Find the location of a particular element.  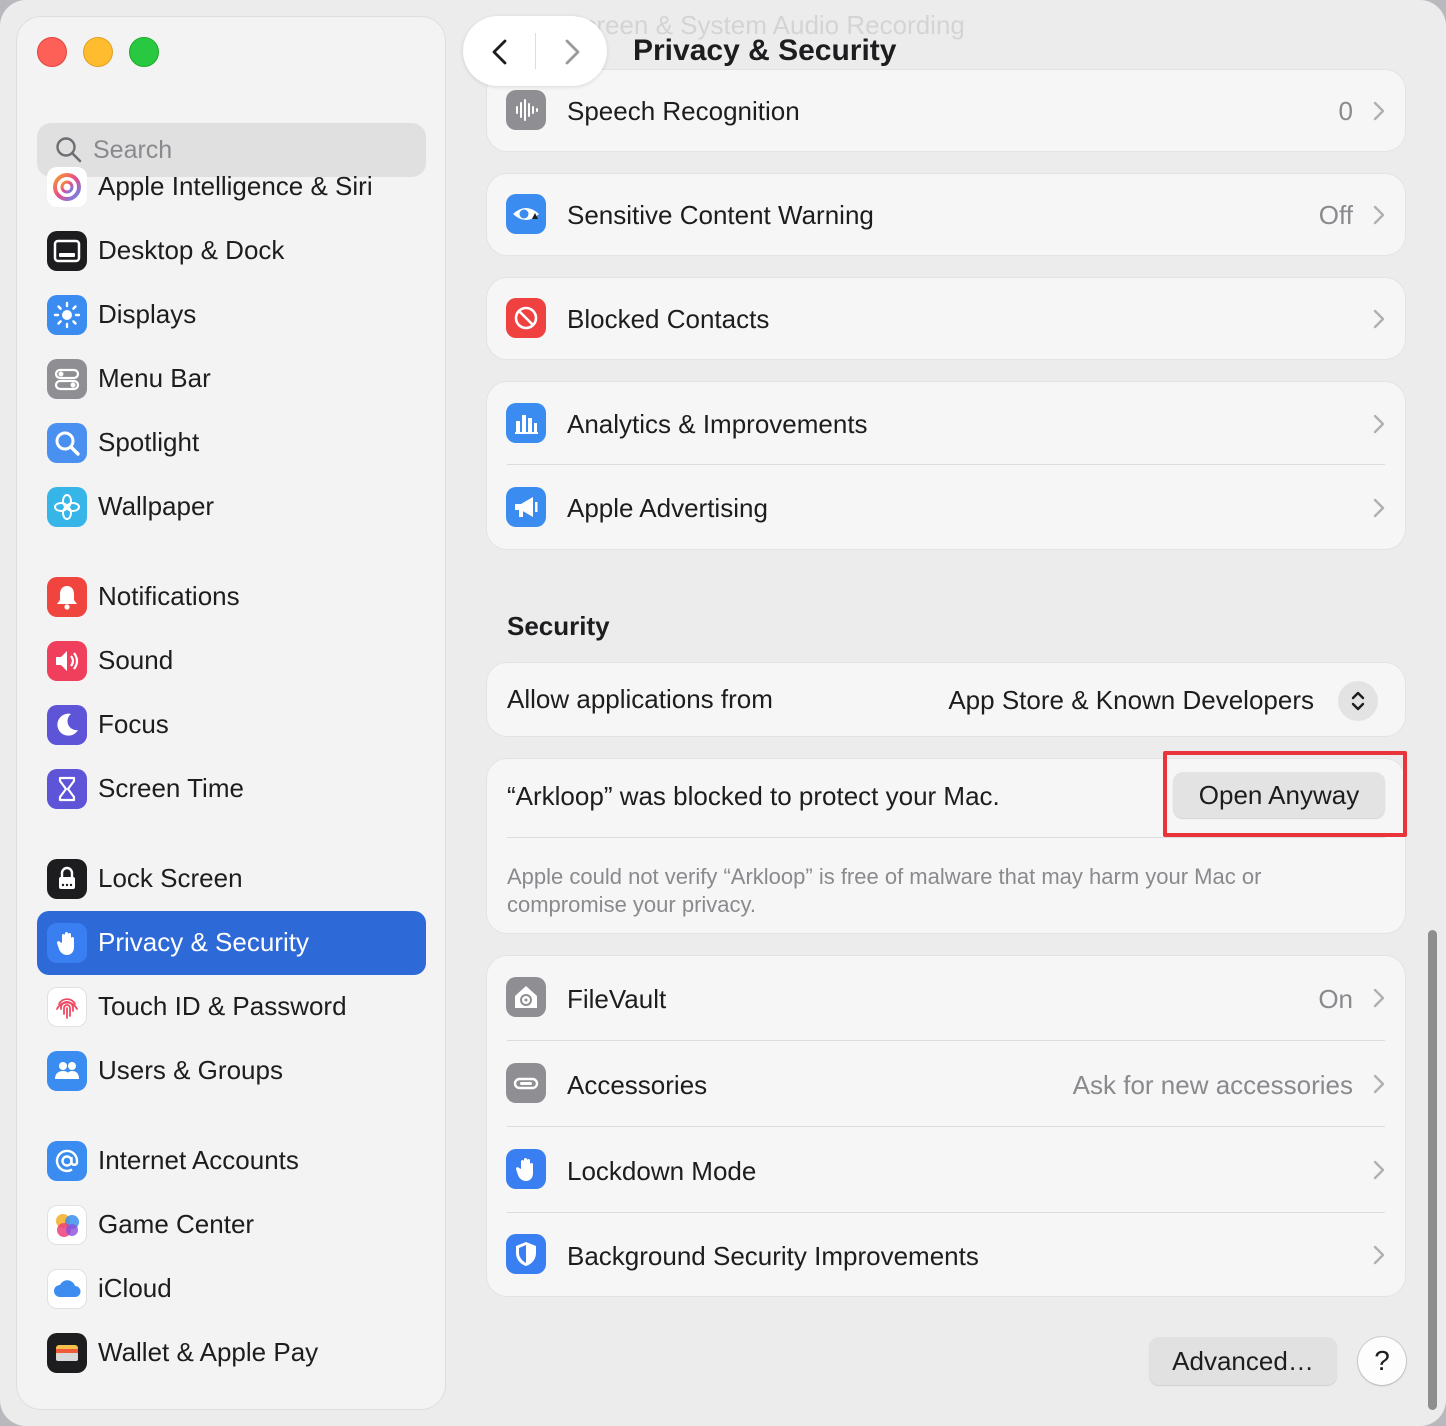

analytics-row: Analytics & Improvements is located at coordinates (946, 423).